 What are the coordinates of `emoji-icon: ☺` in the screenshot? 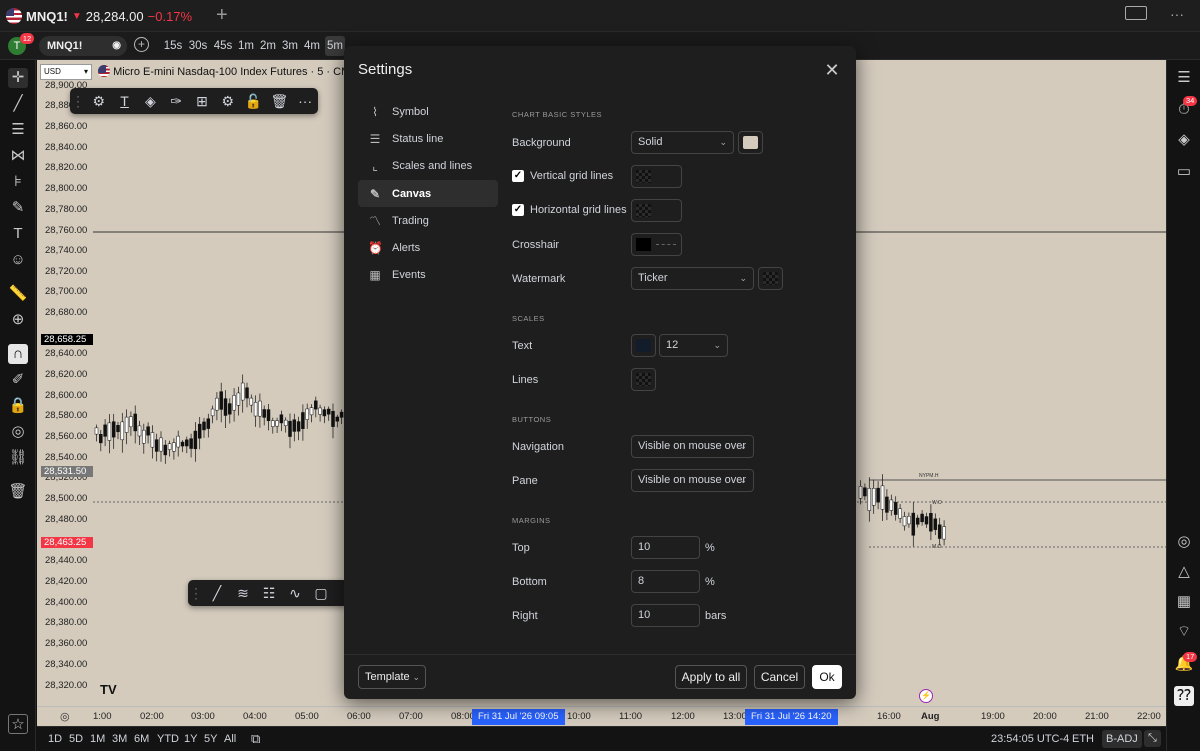 It's located at (18, 260).